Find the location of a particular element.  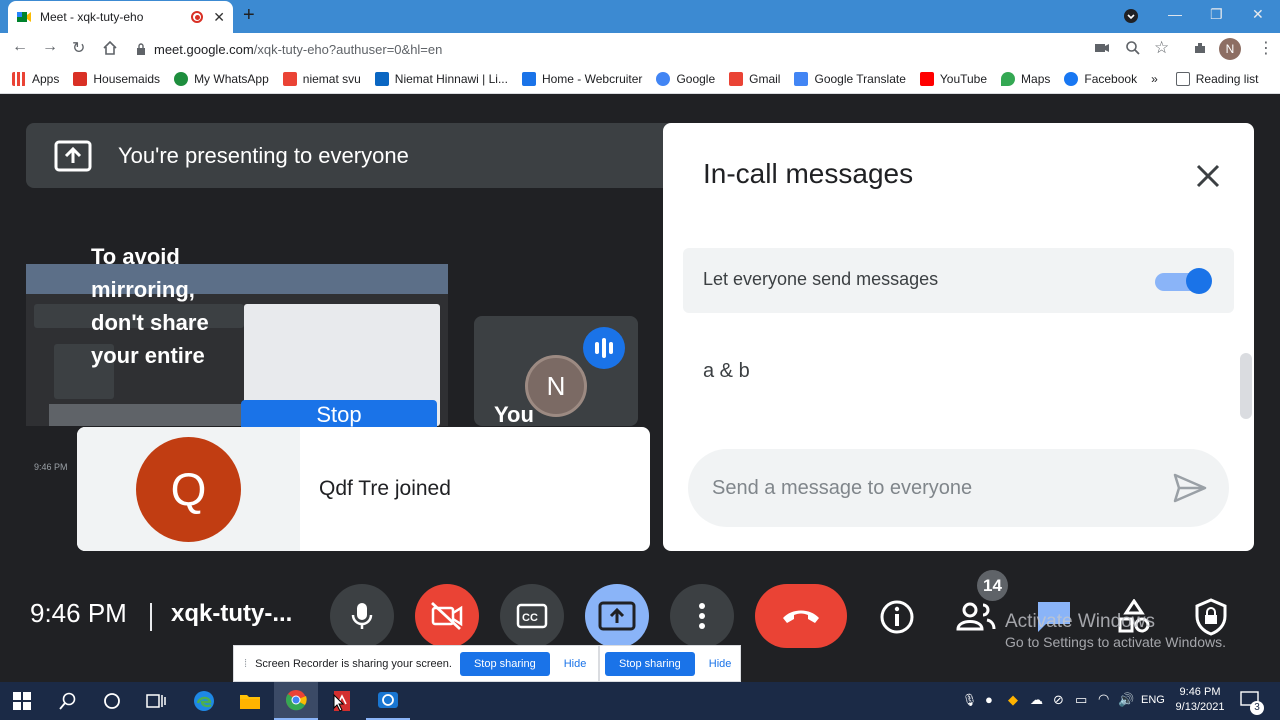

preview-clock: 9:46 PM is located at coordinates (51, 467).